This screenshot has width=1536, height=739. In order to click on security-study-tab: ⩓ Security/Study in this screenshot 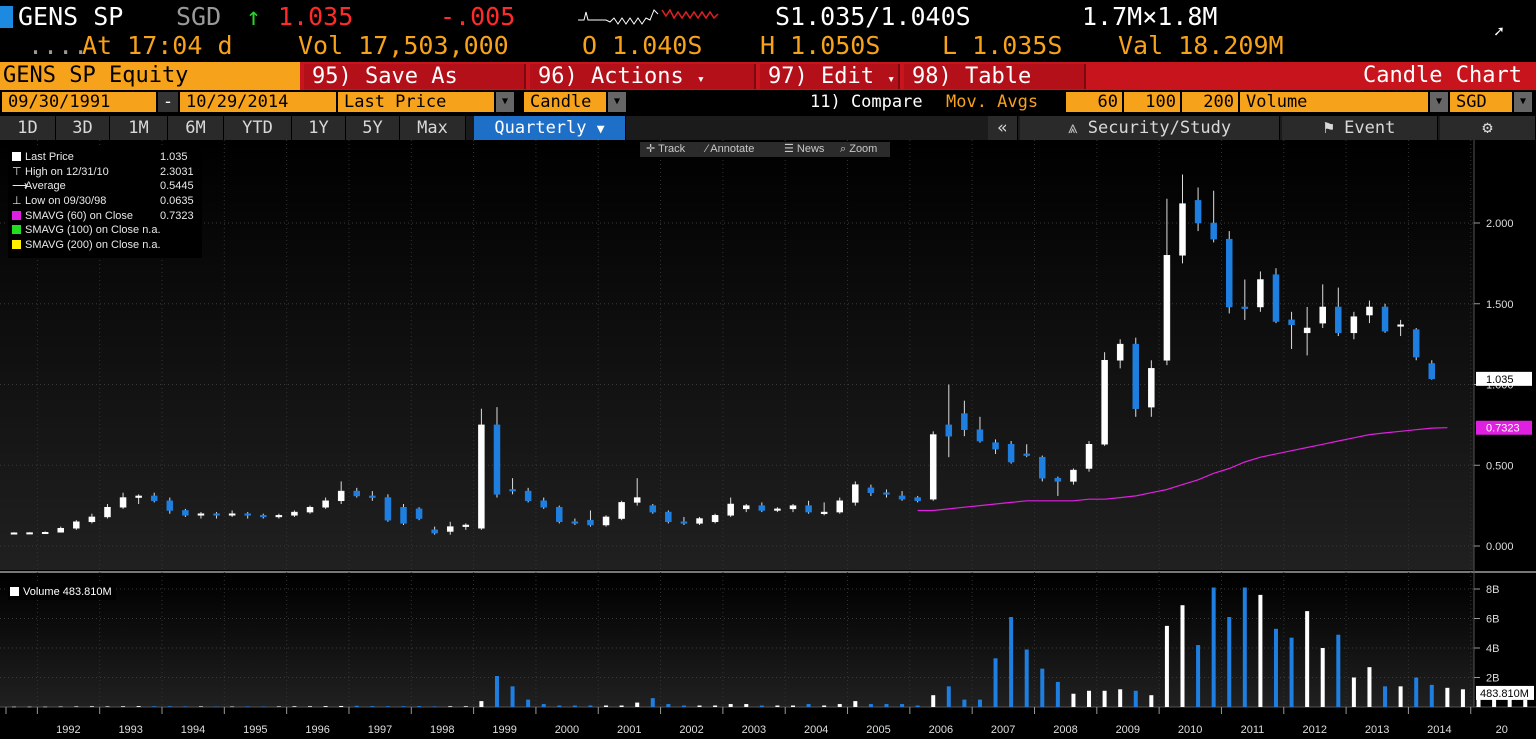, I will do `click(1150, 128)`.